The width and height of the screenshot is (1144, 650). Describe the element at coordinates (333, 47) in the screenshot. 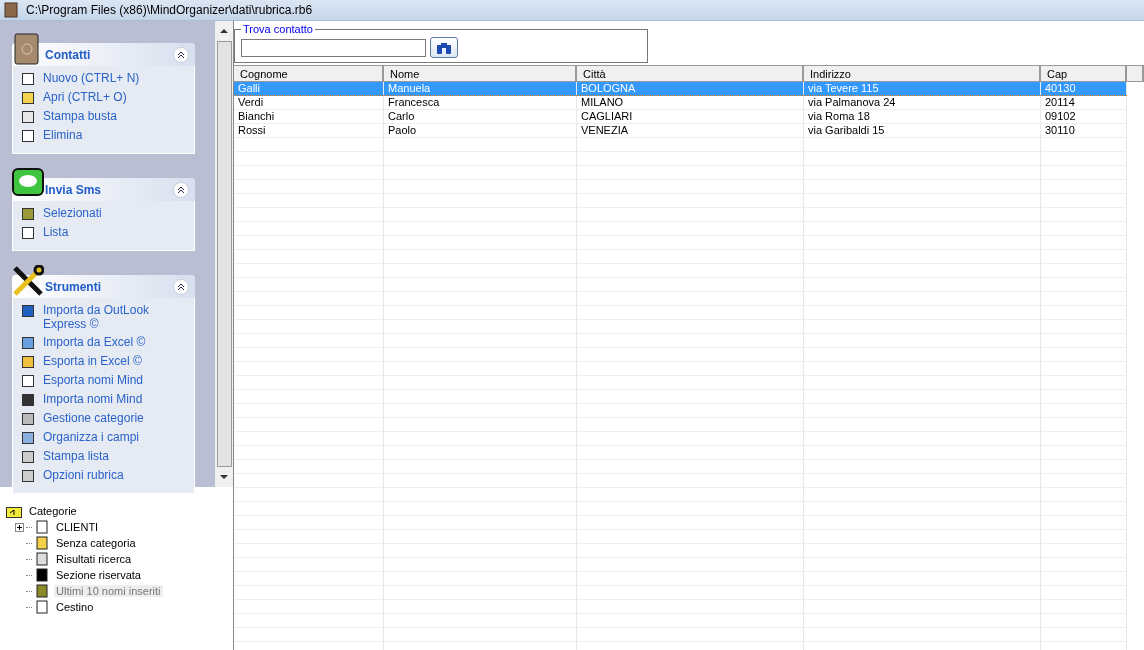

I see `search-field` at that location.